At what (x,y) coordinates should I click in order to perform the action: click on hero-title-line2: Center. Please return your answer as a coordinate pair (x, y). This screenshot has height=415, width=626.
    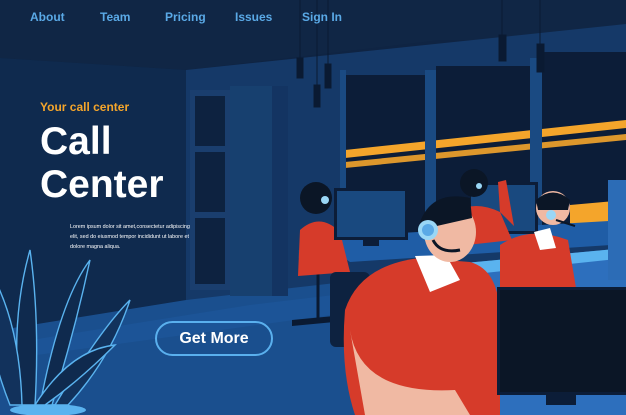
    Looking at the image, I should click on (102, 184).